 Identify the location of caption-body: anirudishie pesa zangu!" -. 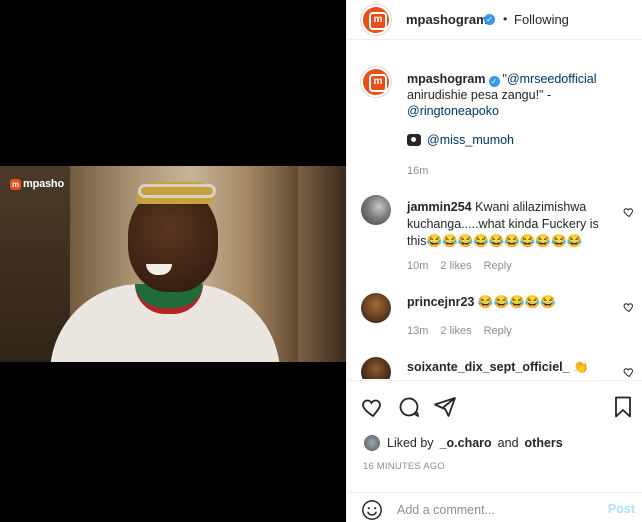
(479, 95).